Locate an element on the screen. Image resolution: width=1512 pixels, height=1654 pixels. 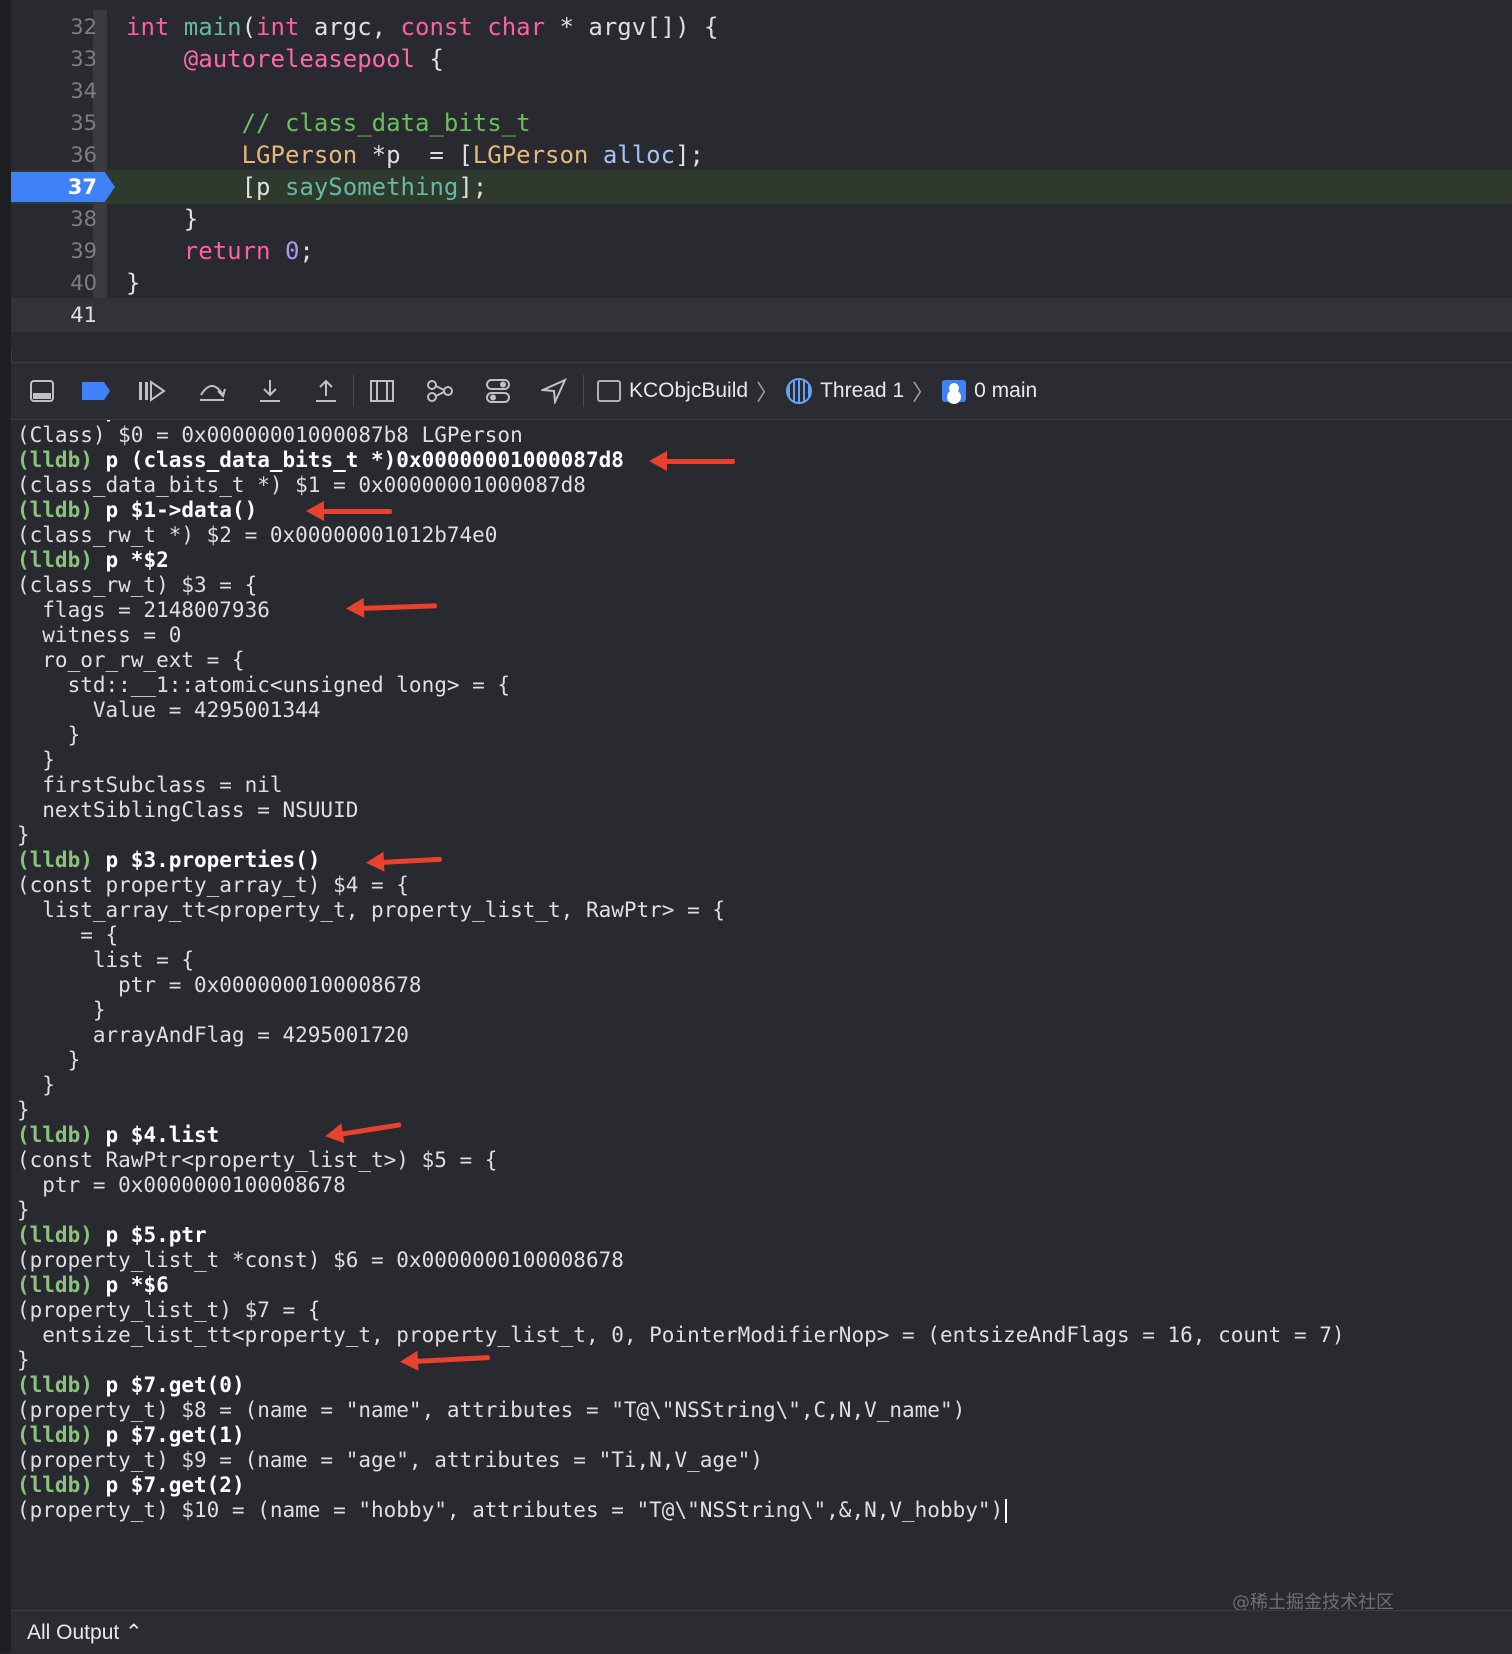
line-gutter: 39 is located at coordinates (59, 251).